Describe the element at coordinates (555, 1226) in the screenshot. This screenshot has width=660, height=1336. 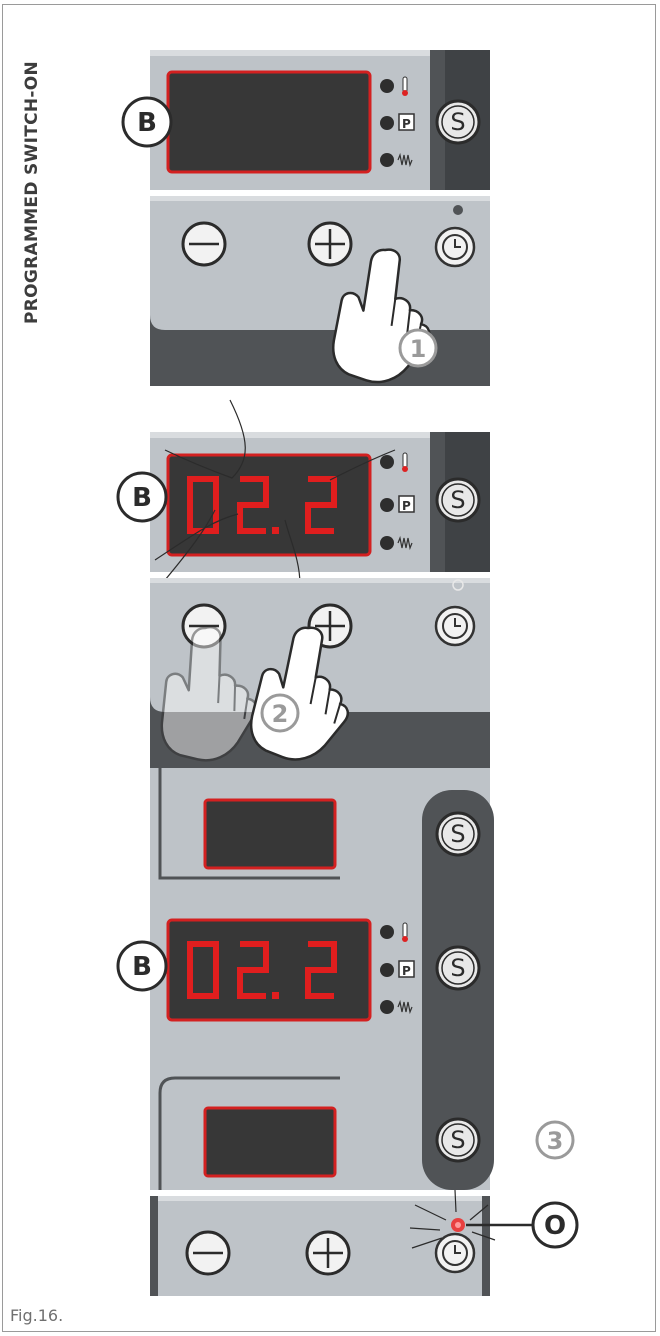
I see `svg-text: O` at that location.